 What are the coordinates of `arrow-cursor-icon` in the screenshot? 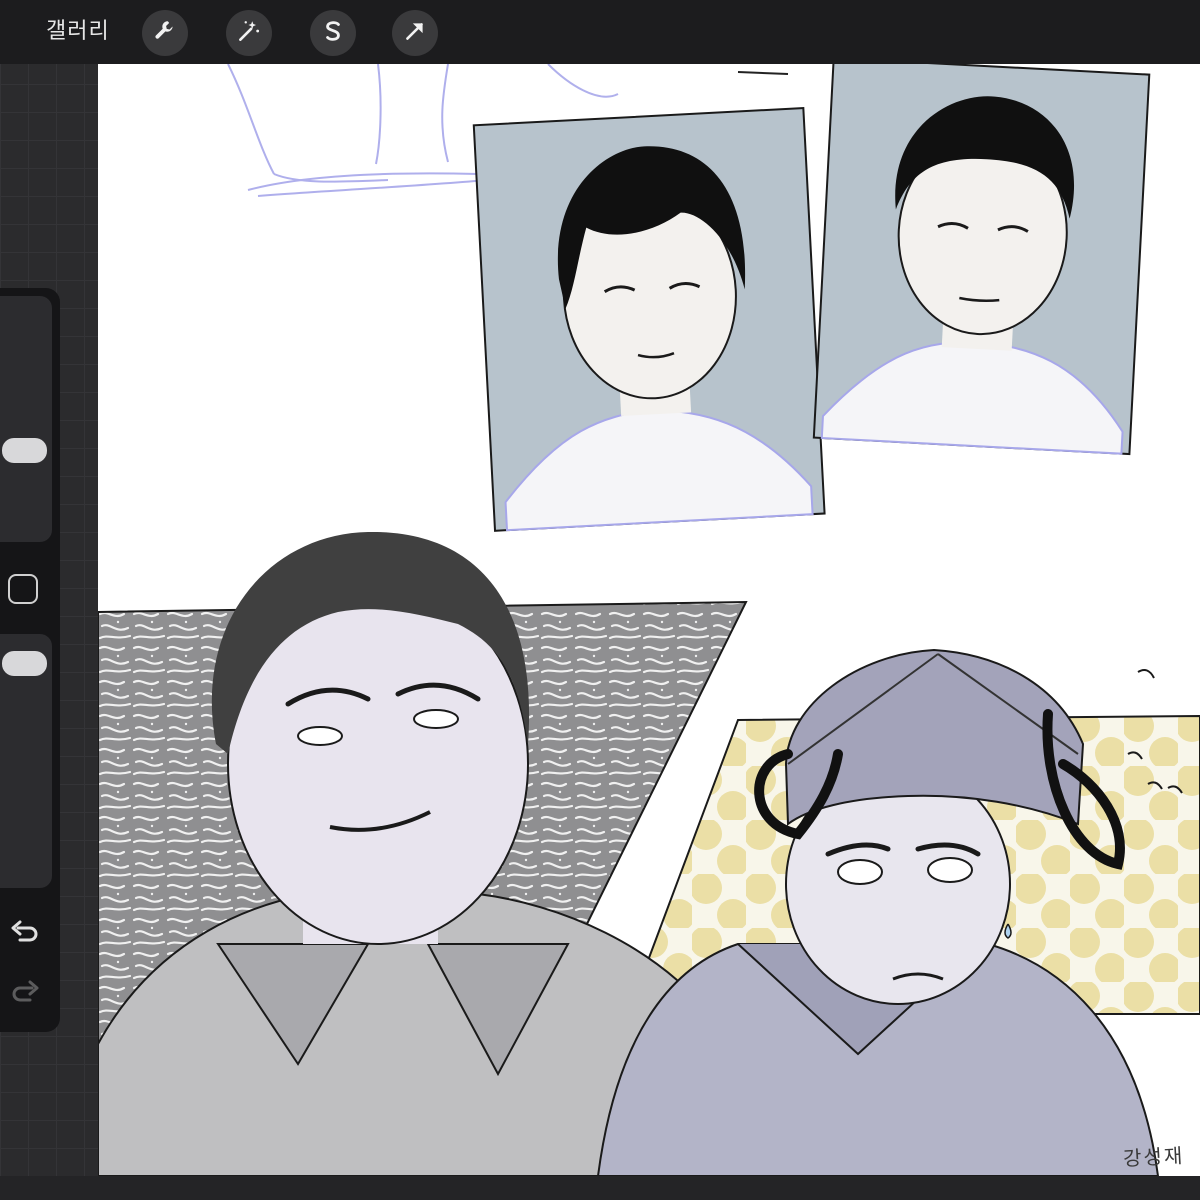 It's located at (415, 33).